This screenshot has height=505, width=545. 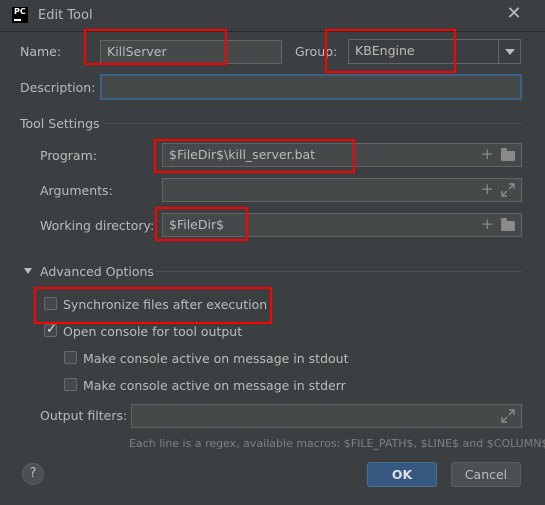 I want to click on advanced-options-toggle, so click(x=28, y=271).